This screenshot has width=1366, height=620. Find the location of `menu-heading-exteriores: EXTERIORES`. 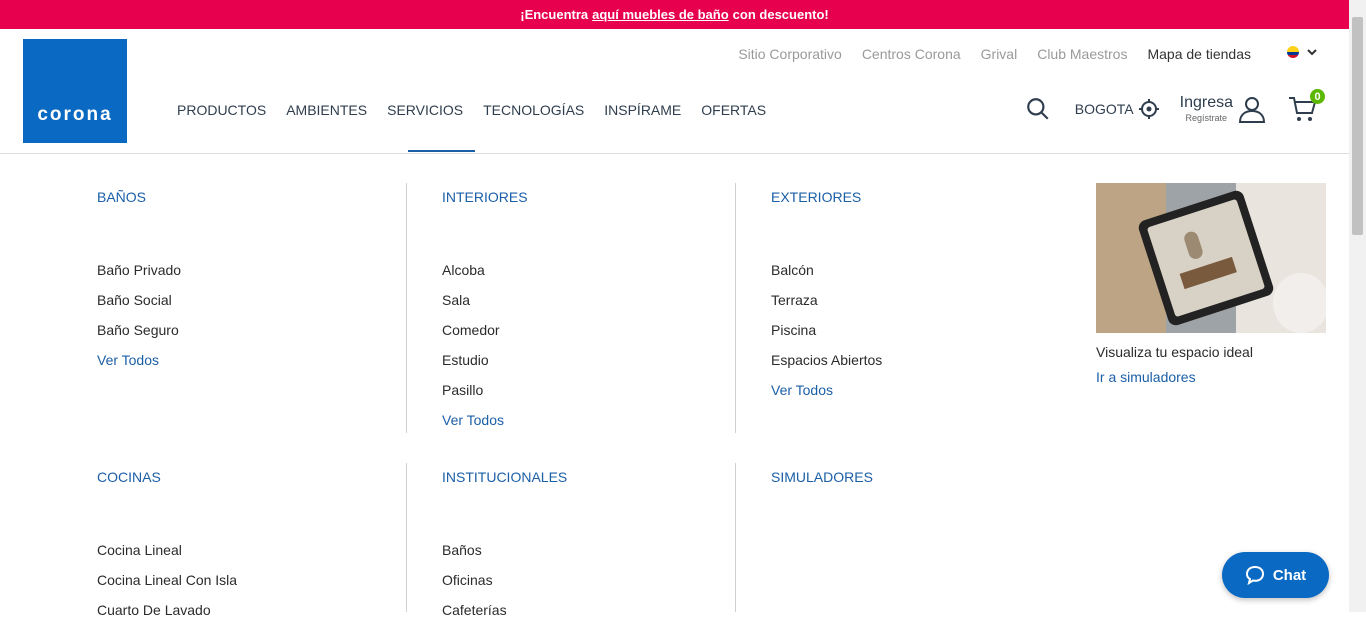

menu-heading-exteriores: EXTERIORES is located at coordinates (826, 197).